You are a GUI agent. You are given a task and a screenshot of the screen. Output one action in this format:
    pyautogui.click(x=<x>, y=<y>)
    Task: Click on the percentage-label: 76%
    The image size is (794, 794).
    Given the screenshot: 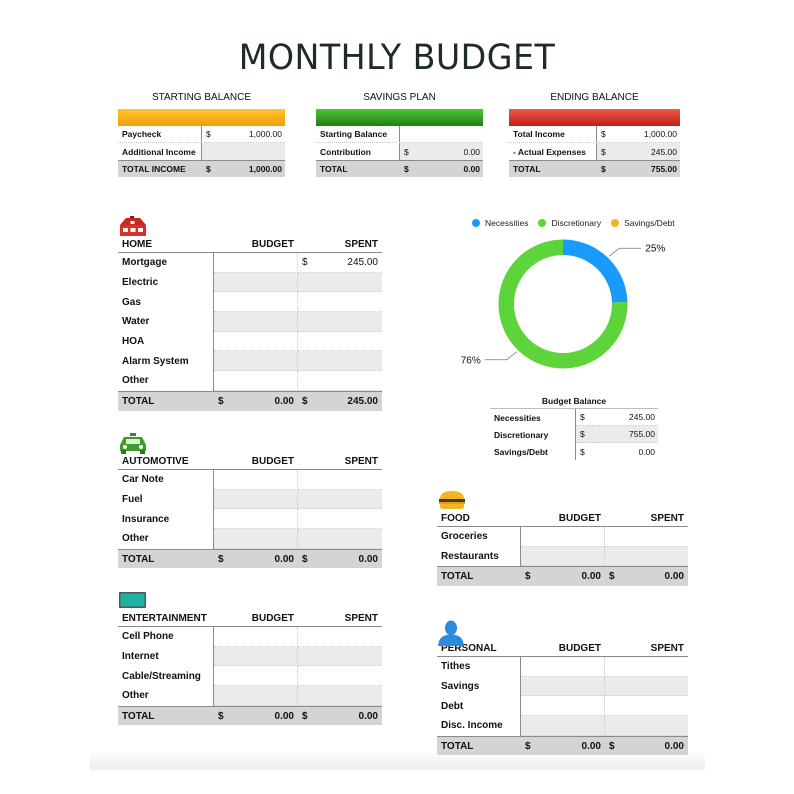 What is the action you would take?
    pyautogui.click(x=471, y=360)
    